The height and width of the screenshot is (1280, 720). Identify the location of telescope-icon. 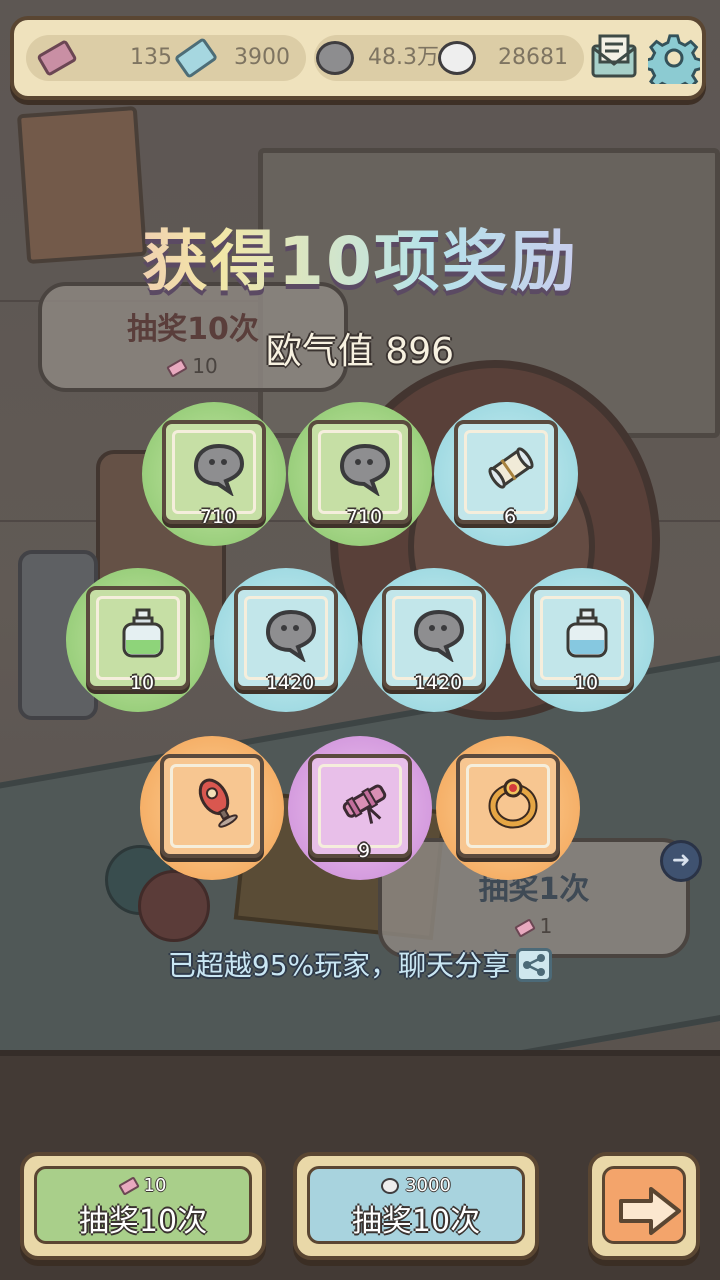
(364, 804).